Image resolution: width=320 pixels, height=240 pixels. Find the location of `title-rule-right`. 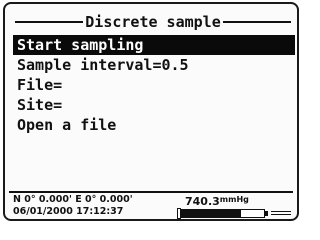

title-rule-right is located at coordinates (256, 22).